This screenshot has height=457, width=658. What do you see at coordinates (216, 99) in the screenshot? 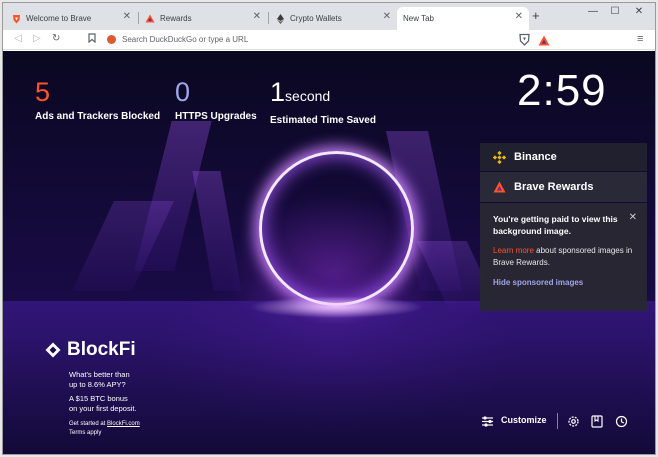
I see `stat-https-upgrades: 0 HTTPS Upgrades` at bounding box center [216, 99].